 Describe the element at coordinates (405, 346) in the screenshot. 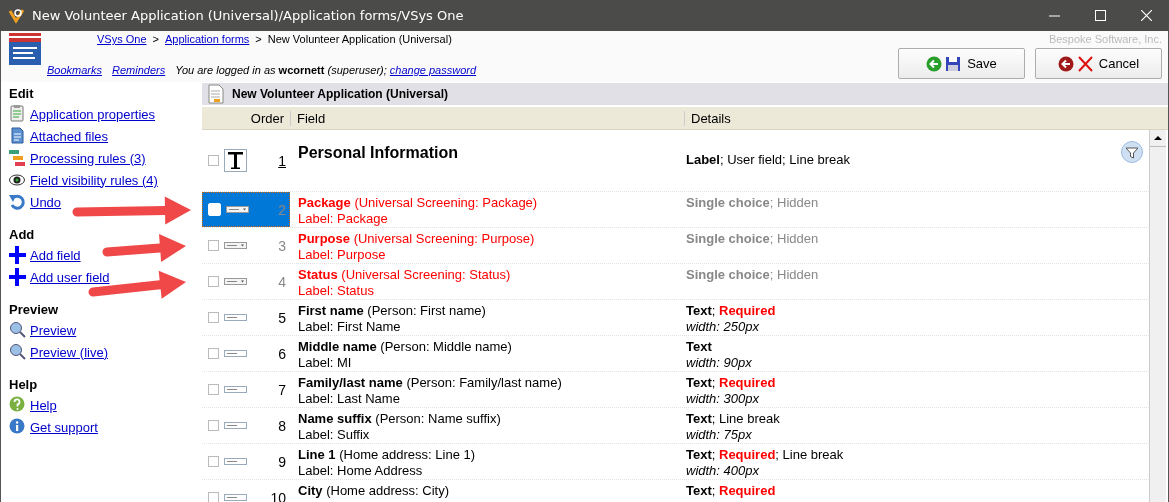

I see `field-name: Middle name (Person: Middle name)` at that location.